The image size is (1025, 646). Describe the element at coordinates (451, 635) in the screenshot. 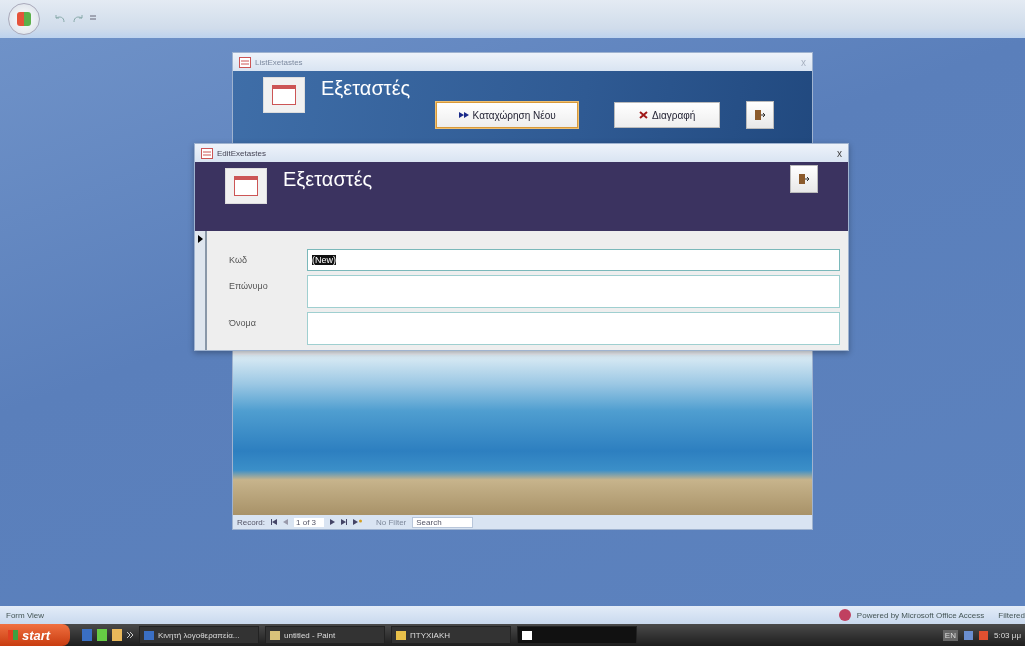

I see `taskbar-button: ΠΤΥΧΙΑΚΗ` at that location.